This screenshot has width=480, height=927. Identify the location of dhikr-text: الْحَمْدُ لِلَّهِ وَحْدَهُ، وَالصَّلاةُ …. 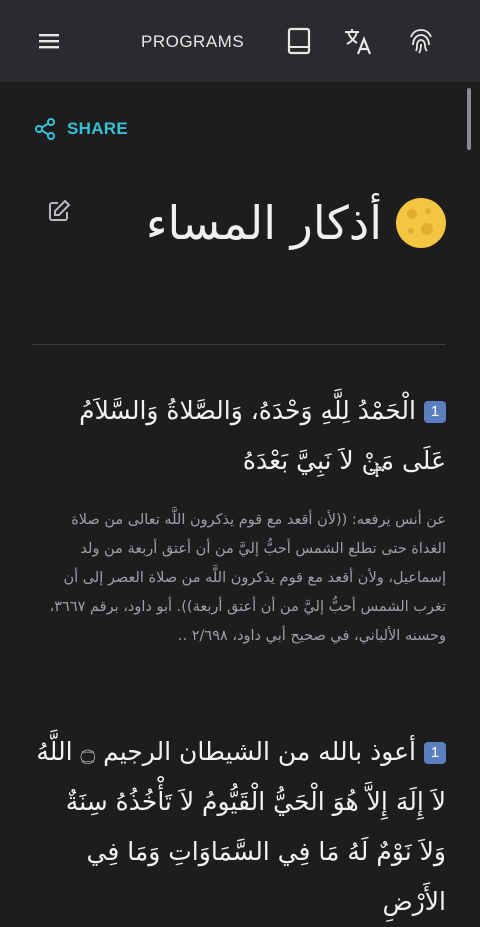
(262, 435).